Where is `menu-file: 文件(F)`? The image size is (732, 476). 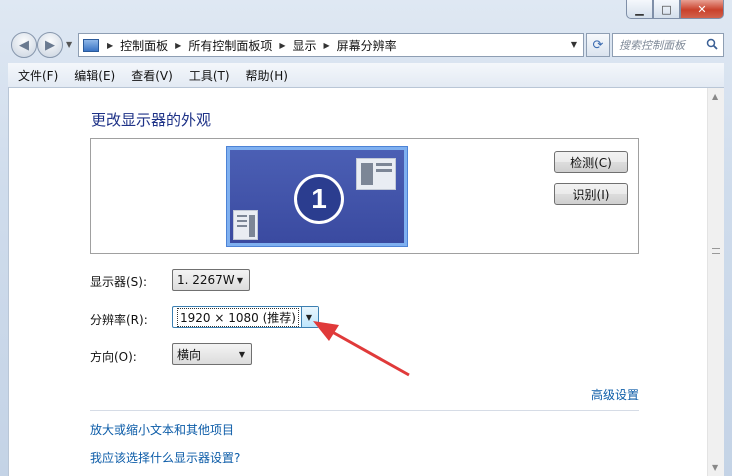
menu-file: 文件(F) is located at coordinates (38, 75).